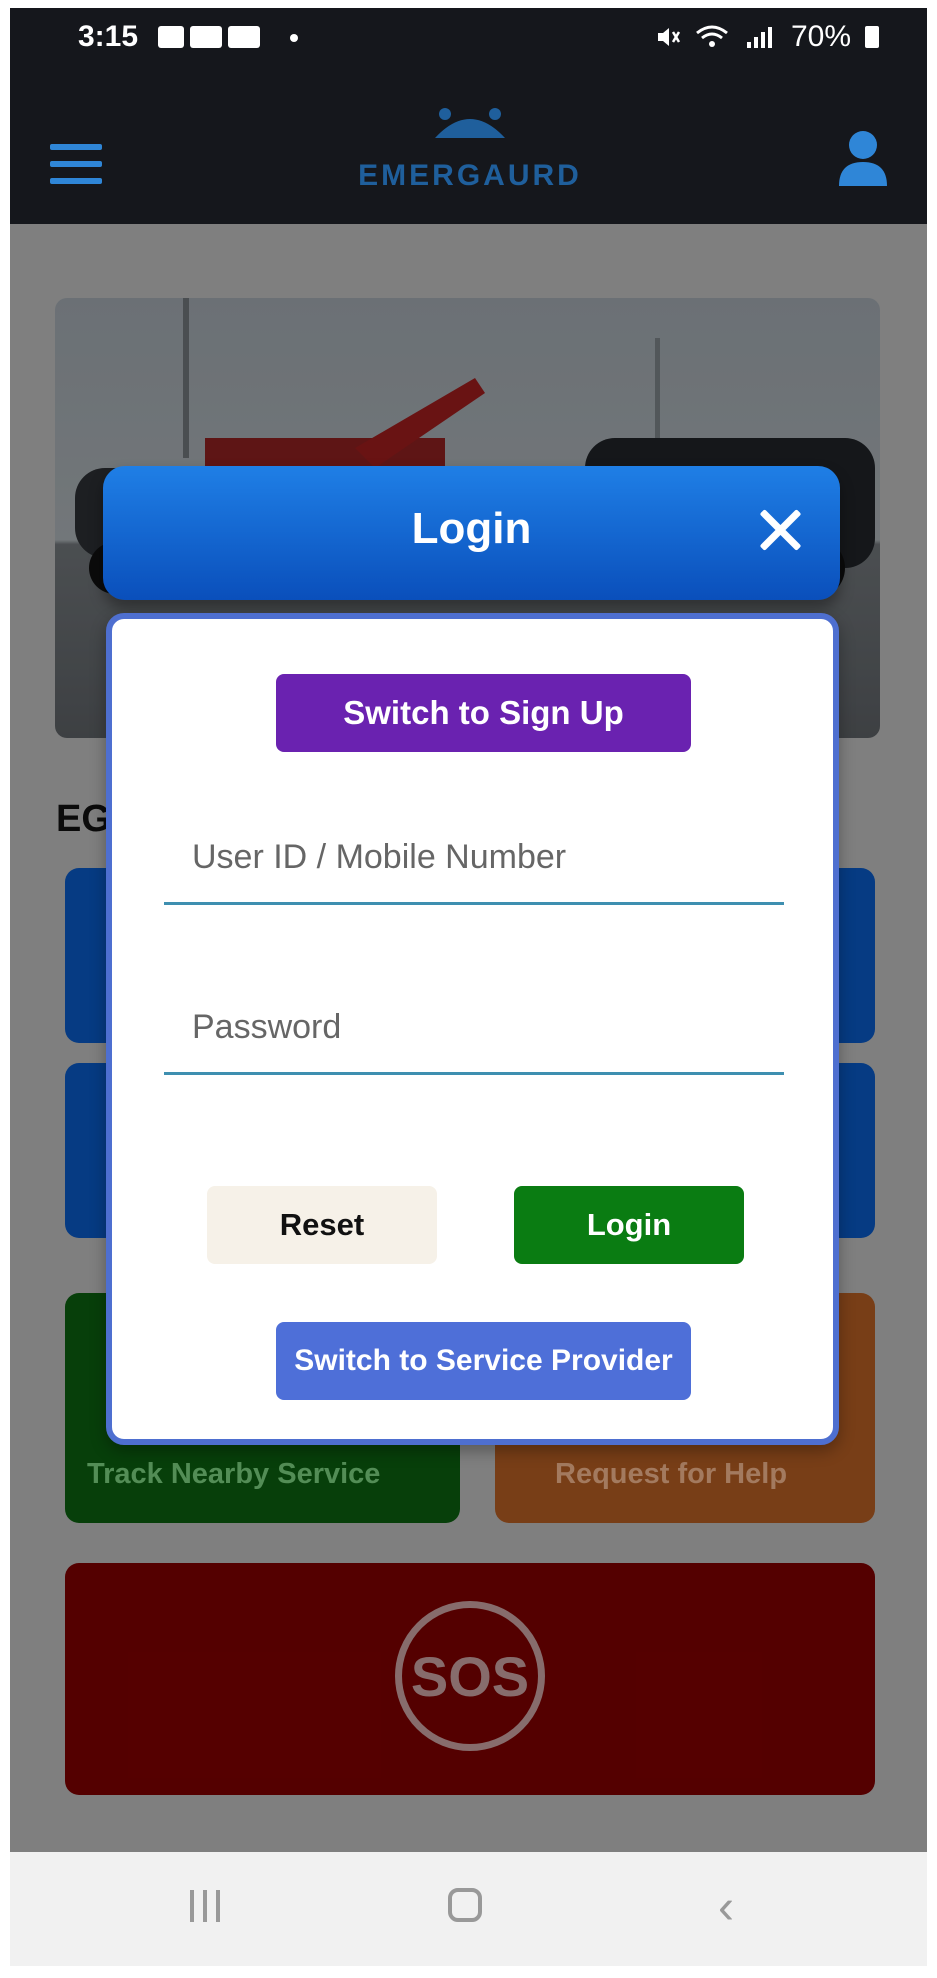 The height and width of the screenshot is (1978, 937). Describe the element at coordinates (483, 713) in the screenshot. I see `switch-to-signup-button: Switch to Sign Up` at that location.